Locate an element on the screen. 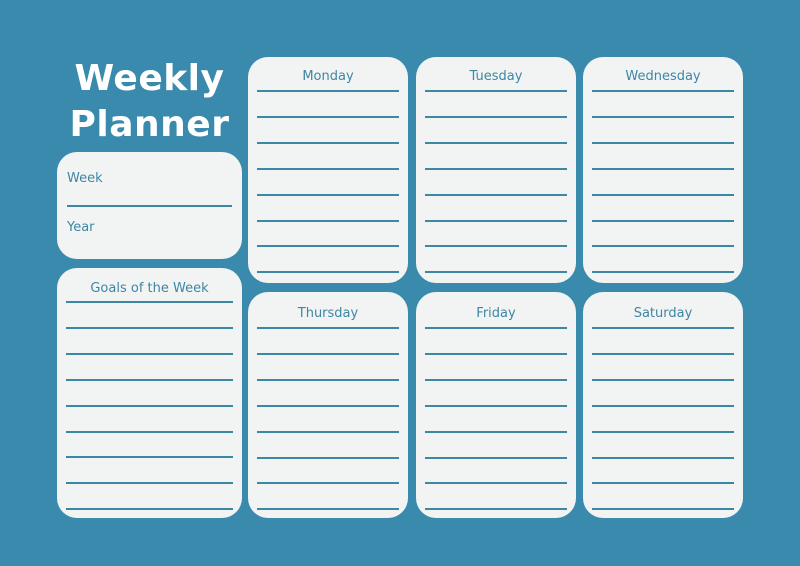 This screenshot has width=800, height=566. day-heading: Thursday is located at coordinates (328, 313).